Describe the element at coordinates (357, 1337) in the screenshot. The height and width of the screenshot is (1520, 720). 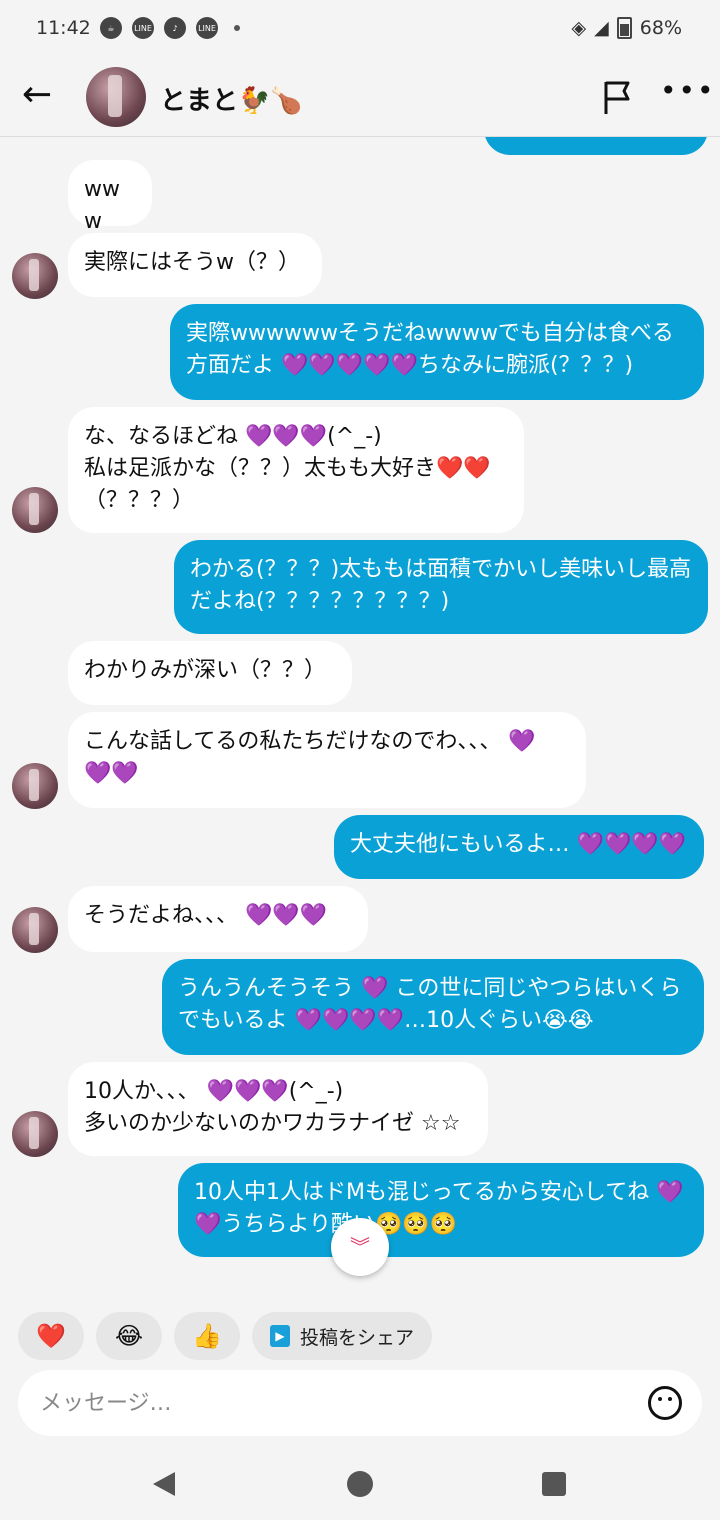
I see `share-post-label: 投稿をシェア` at that location.